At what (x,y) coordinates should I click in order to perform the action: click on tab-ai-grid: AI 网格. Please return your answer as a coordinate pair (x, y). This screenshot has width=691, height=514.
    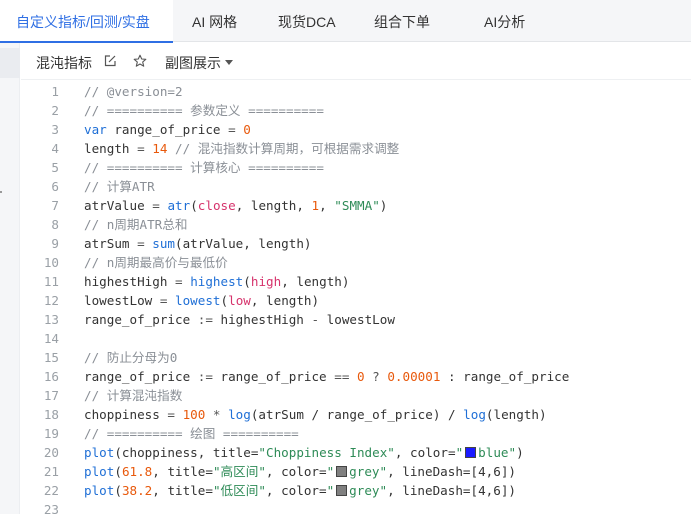
    Looking at the image, I should click on (214, 21).